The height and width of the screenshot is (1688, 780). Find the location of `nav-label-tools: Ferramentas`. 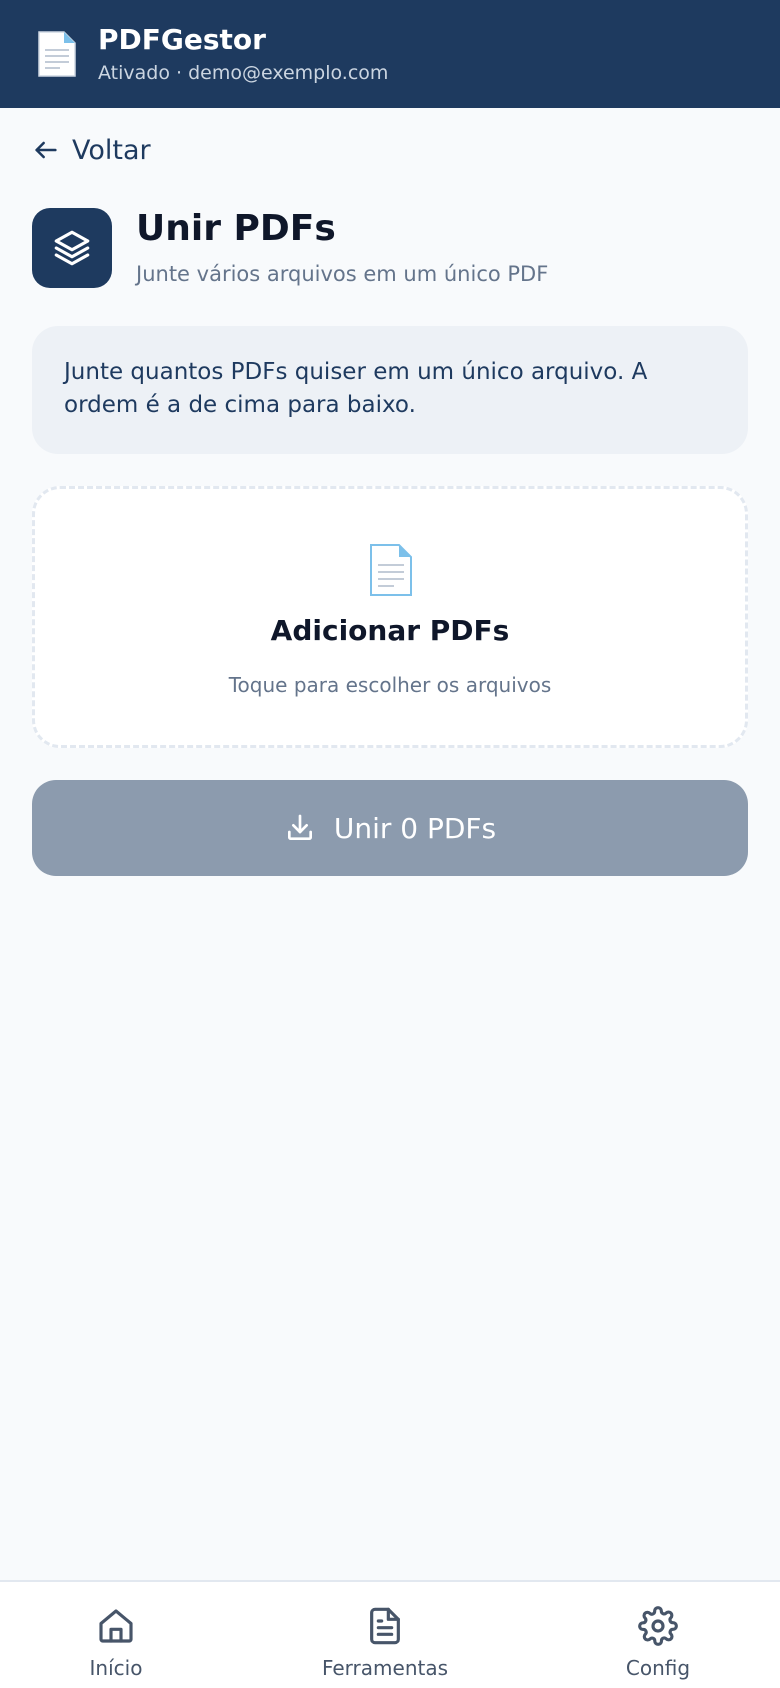

nav-label-tools: Ferramentas is located at coordinates (385, 1668).